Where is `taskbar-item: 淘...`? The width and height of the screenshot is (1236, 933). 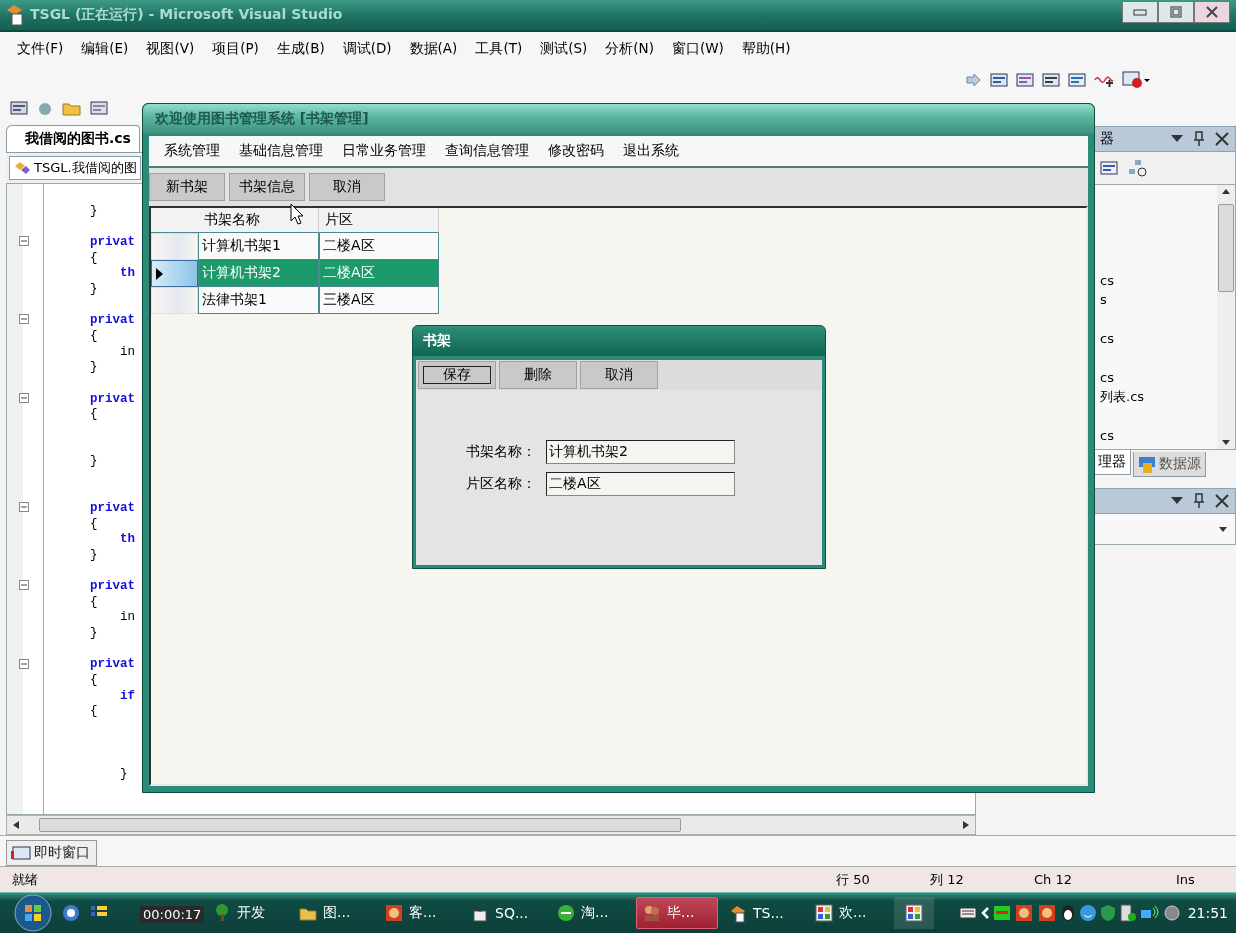
taskbar-item: 淘... is located at coordinates (591, 913).